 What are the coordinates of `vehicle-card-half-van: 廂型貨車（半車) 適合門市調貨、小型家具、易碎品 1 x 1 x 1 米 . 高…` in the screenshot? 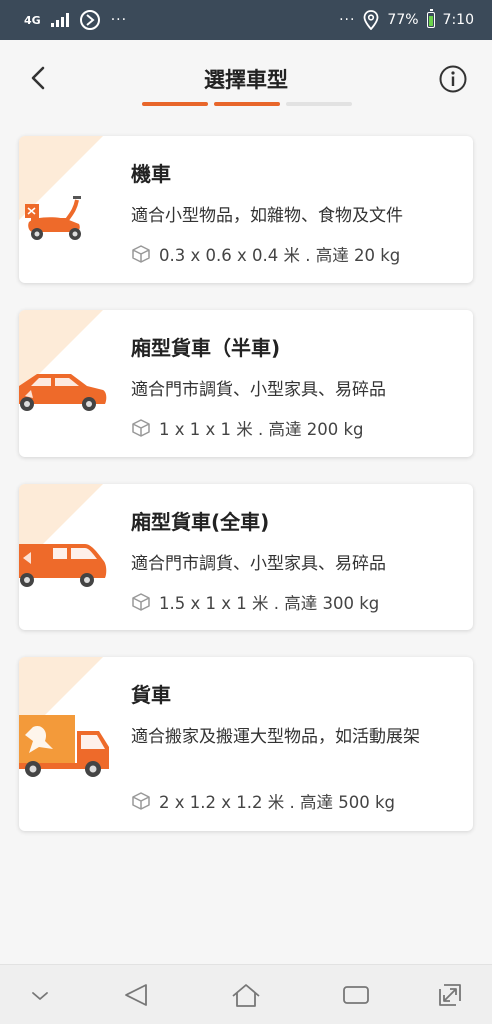 It's located at (246, 383).